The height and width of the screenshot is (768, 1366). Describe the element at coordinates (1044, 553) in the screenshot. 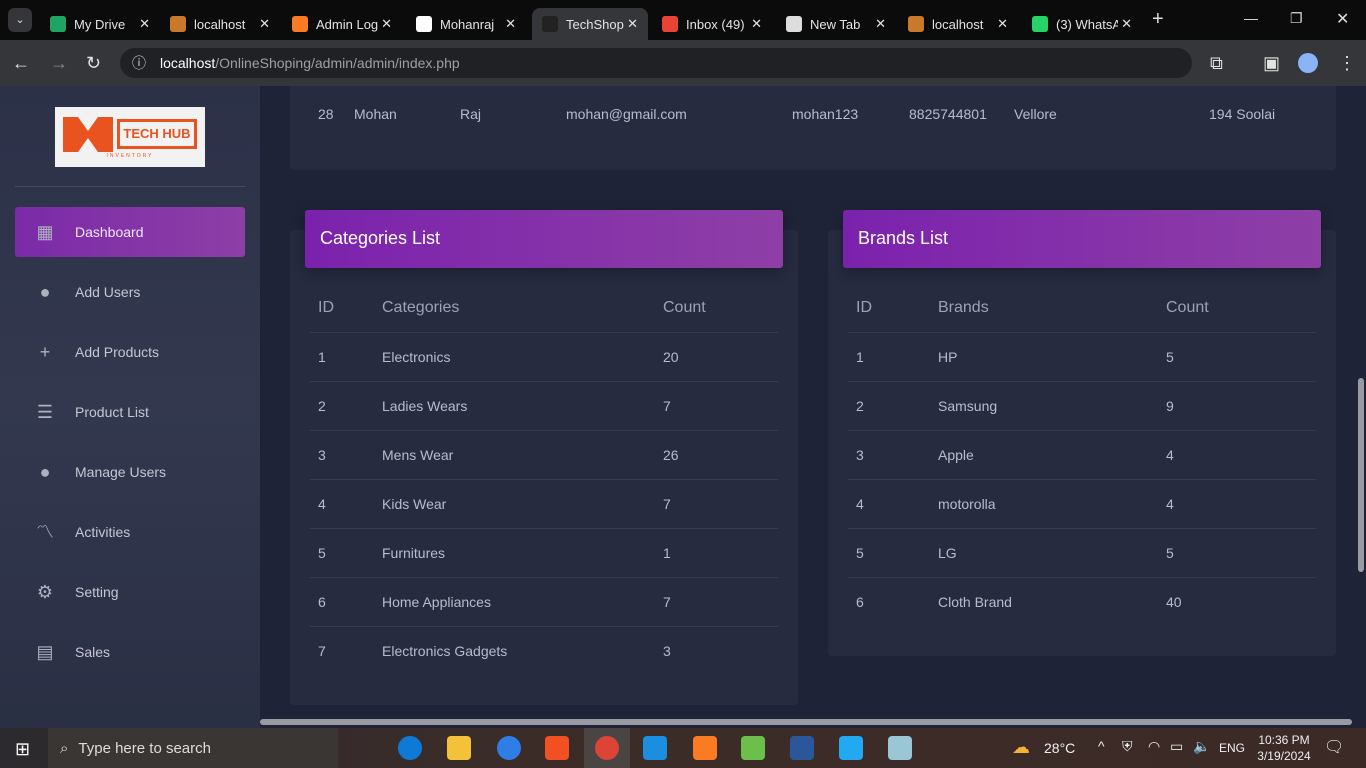

I see `table-cell: LG` at that location.